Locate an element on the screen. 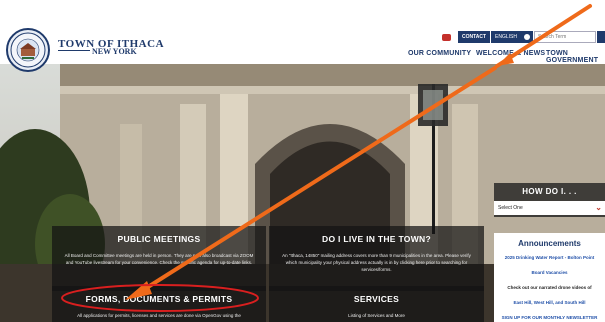 This screenshot has width=605, height=322. announcement-text: Check out our narrated drone videos of is located at coordinates (549, 287).